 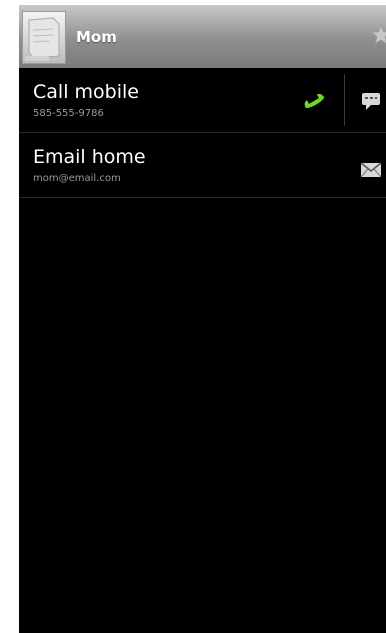 I want to click on phone-number: 585-555-9786, so click(x=68, y=113).